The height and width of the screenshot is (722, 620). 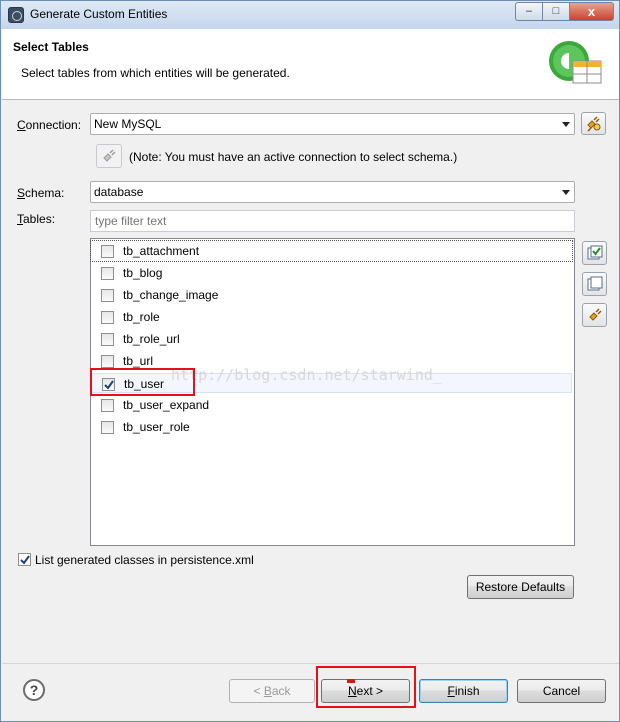 What do you see at coordinates (34, 690) in the screenshot?
I see `help-icon: ?` at bounding box center [34, 690].